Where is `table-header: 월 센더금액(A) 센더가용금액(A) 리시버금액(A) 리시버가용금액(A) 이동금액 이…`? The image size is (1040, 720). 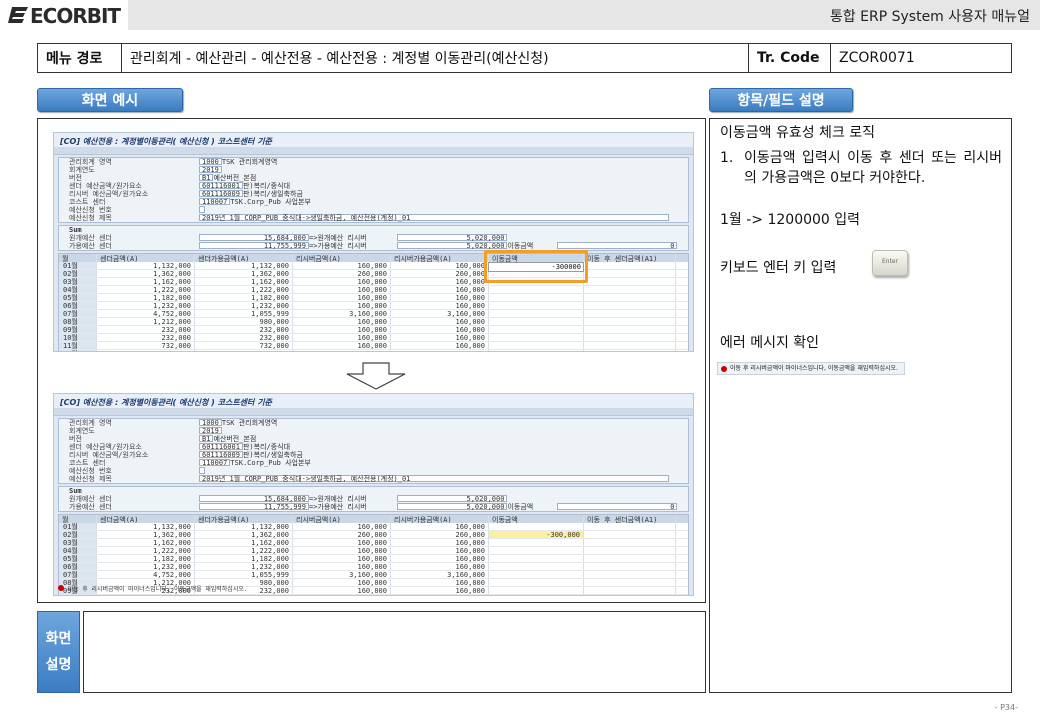 table-header: 월 센더금액(A) 센더가용금액(A) 리시버금액(A) 리시버가용금액(A) 이동금액 이… is located at coordinates (373, 519).